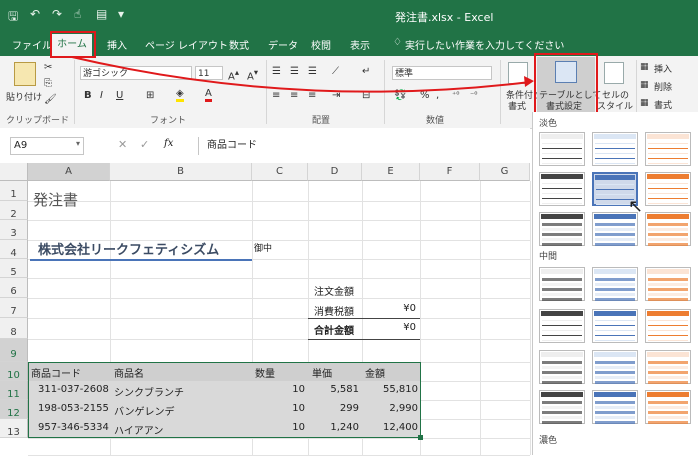 The width and height of the screenshot is (698, 456). Describe the element at coordinates (450, 172) in the screenshot. I see `column-header-f: F` at that location.